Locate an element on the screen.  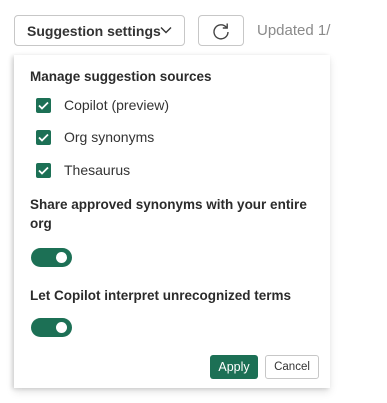
refresh-button is located at coordinates (221, 30).